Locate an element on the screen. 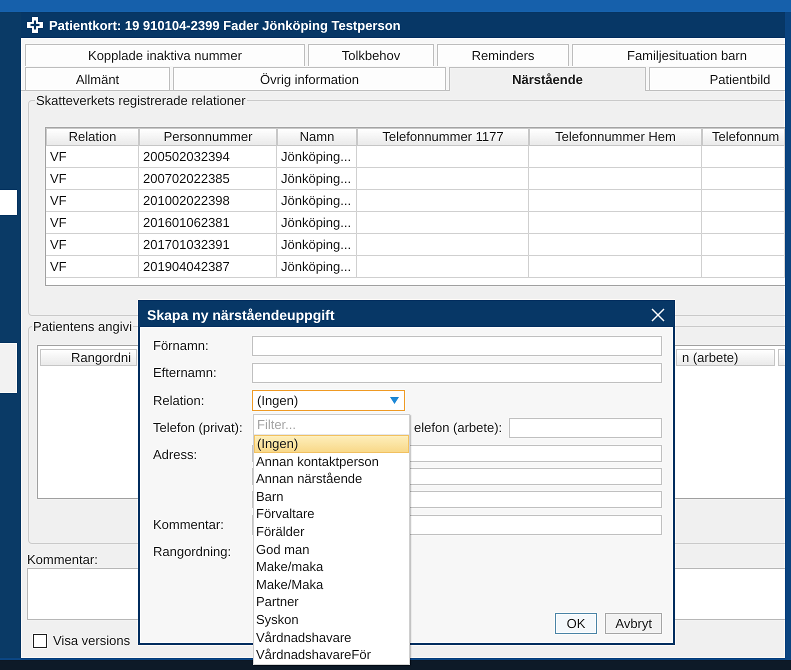 Image resolution: width=791 pixels, height=670 pixels. tab: Allmänt is located at coordinates (97, 78).